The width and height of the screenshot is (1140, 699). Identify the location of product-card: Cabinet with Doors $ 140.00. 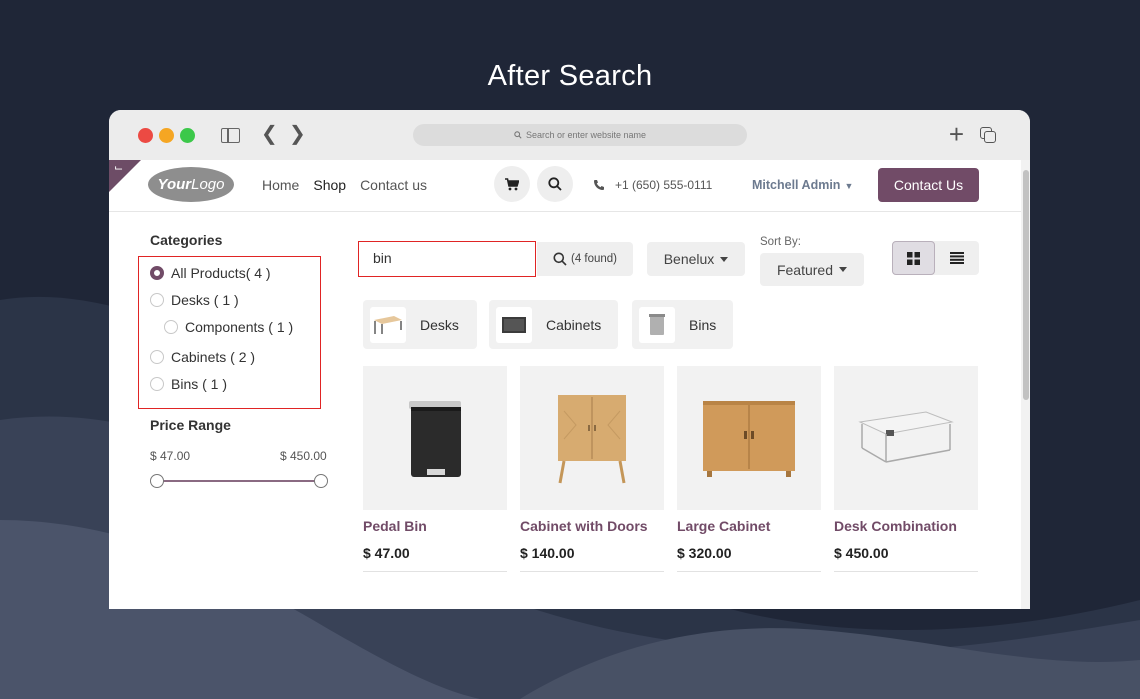
(592, 469).